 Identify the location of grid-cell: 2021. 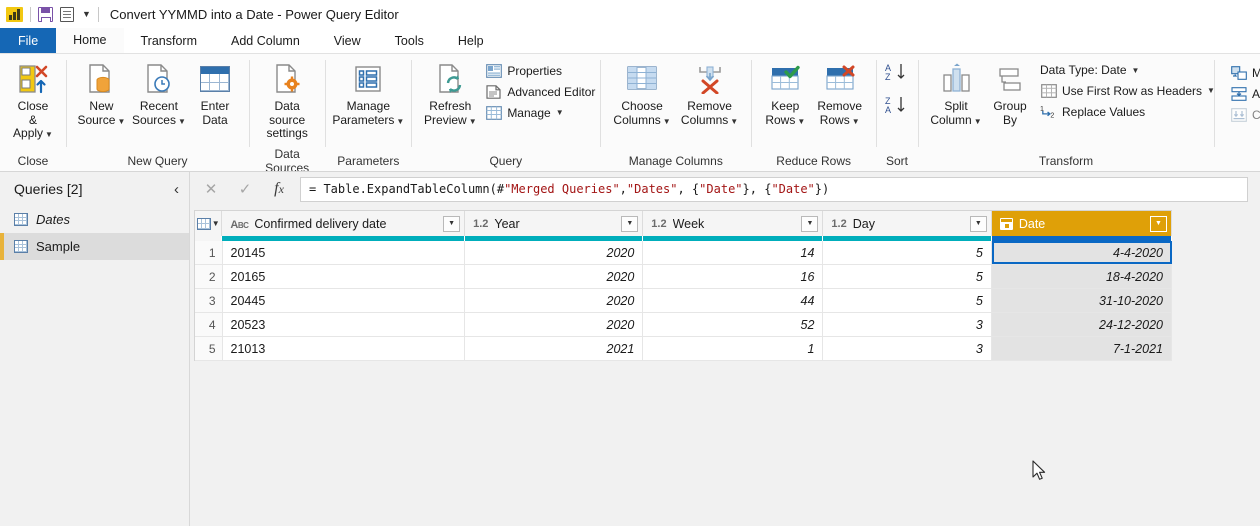
(554, 348).